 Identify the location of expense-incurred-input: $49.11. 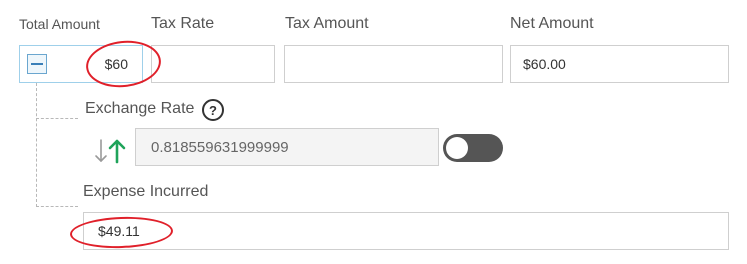
(406, 231).